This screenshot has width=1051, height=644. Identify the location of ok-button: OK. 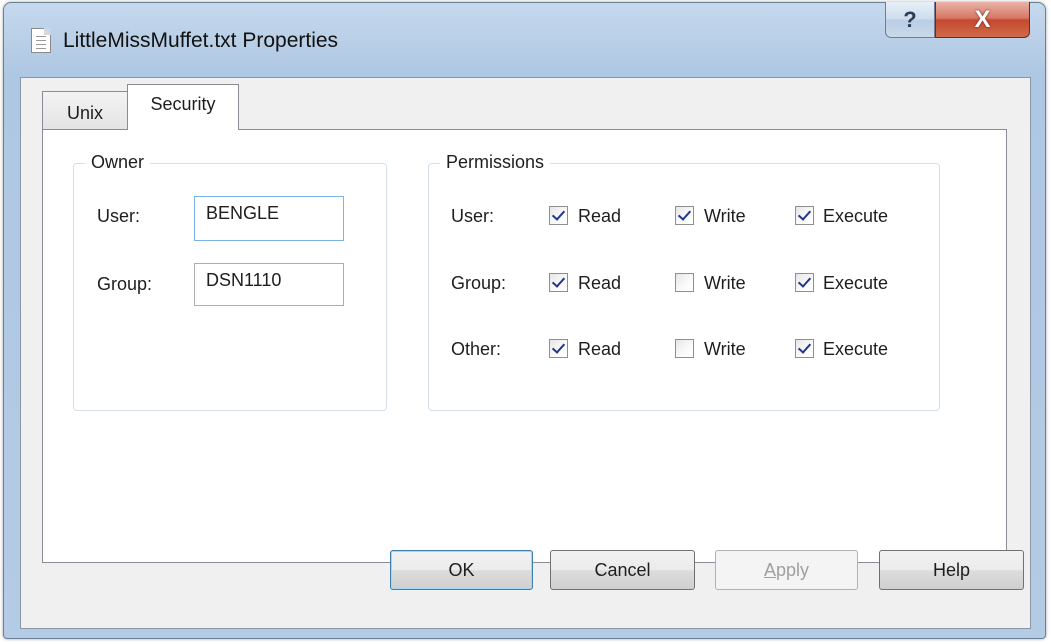
(461, 570).